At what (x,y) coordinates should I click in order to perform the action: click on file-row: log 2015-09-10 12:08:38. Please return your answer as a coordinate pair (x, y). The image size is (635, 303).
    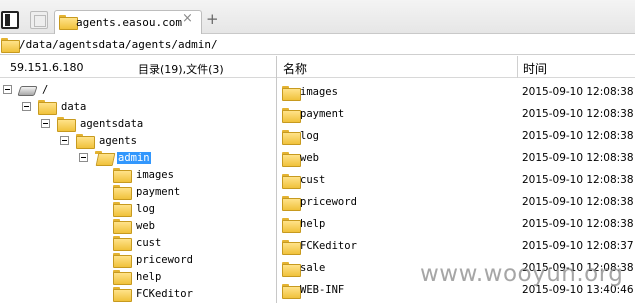
    Looking at the image, I should click on (456, 136).